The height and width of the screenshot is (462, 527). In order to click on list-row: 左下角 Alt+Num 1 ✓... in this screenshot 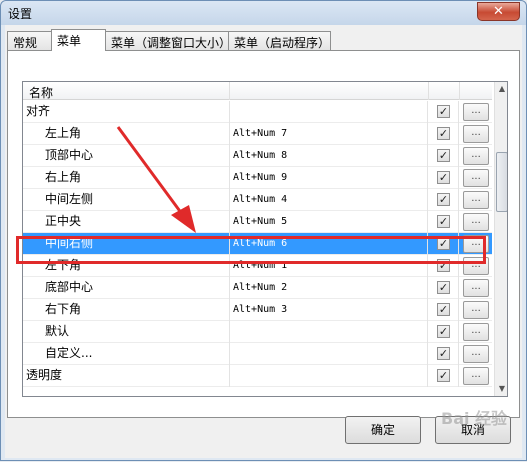, I will do `click(257, 266)`.